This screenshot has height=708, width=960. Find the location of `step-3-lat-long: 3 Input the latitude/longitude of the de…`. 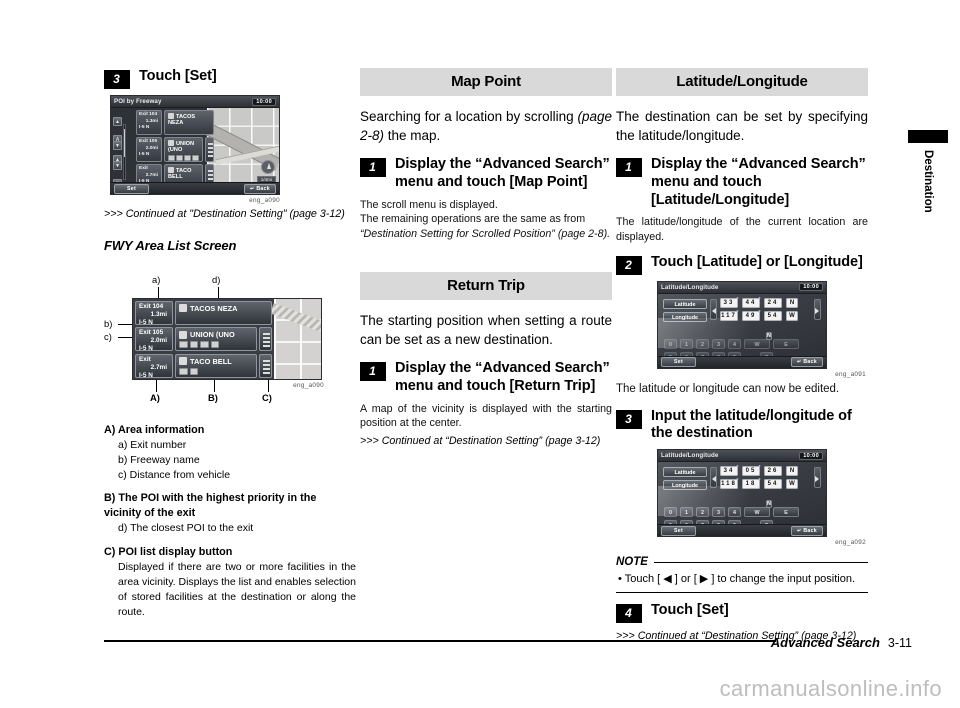

step-3-lat-long: 3 Input the latitude/longitude of the de… is located at coordinates (742, 425).